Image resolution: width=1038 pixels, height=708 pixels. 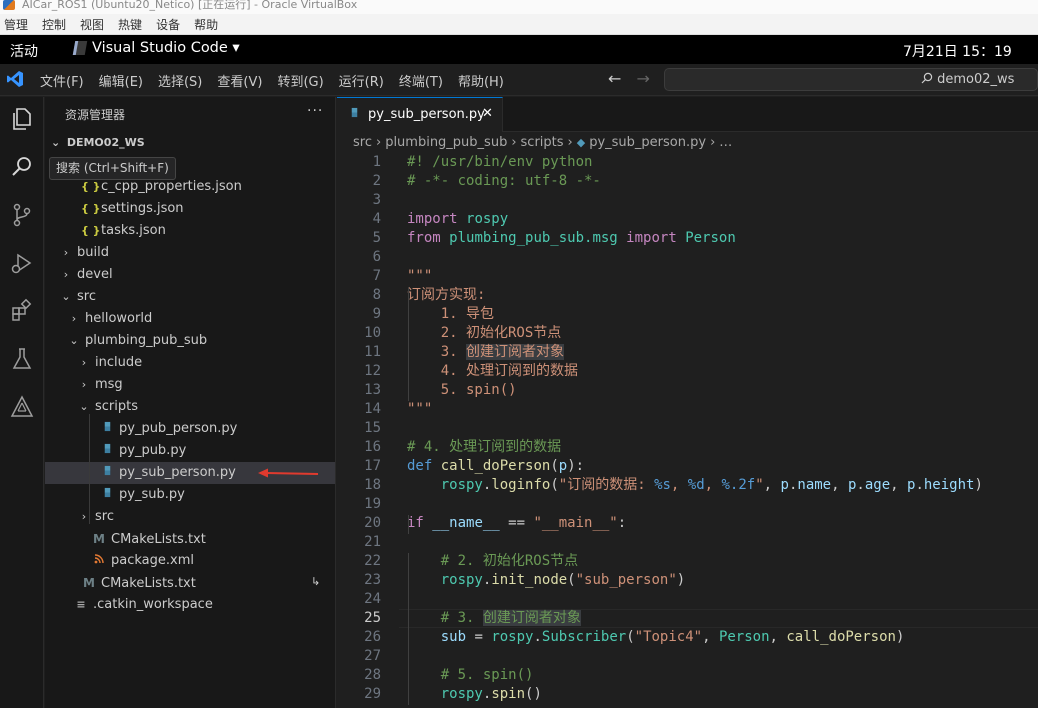 What do you see at coordinates (687, 371) in the screenshot?
I see `code-line: 12 4. 处理订阅到的数据` at bounding box center [687, 371].